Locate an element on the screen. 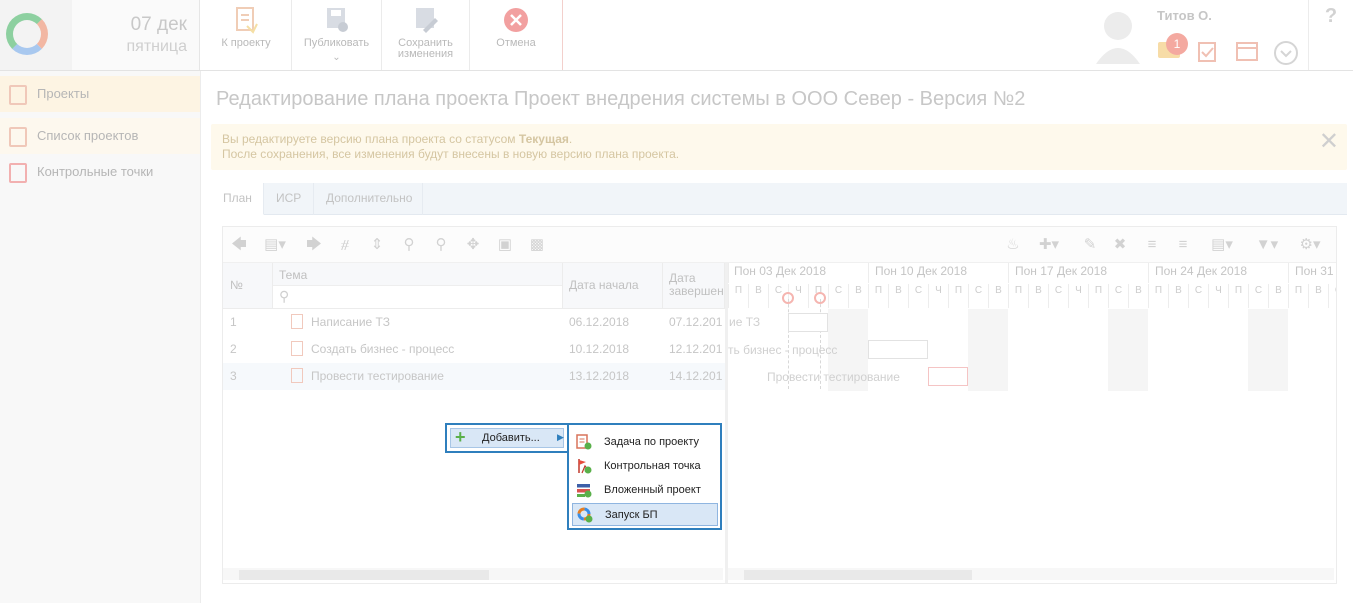  menu-item-subproject: Вложенный проект is located at coordinates (645, 490).